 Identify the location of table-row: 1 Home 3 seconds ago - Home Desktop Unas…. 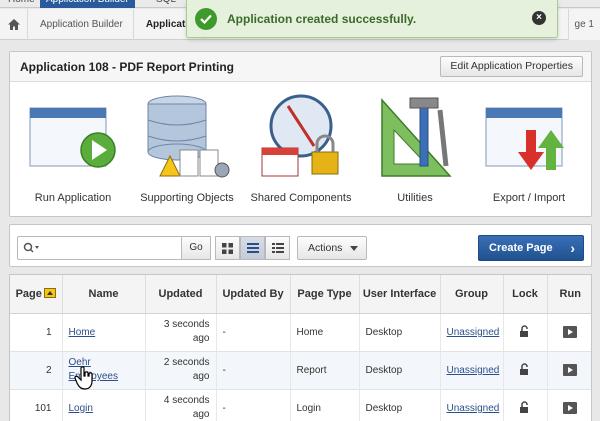
(300, 332).